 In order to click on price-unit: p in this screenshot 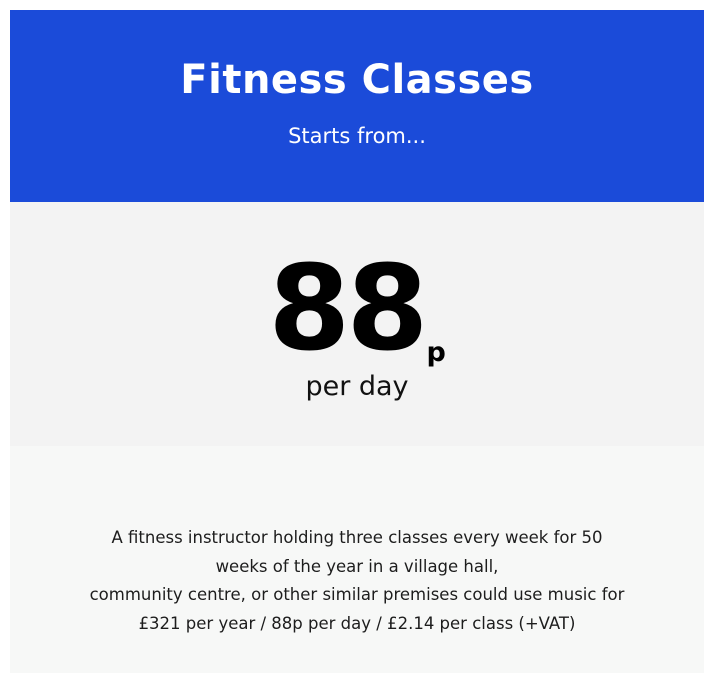, I will do `click(436, 352)`.